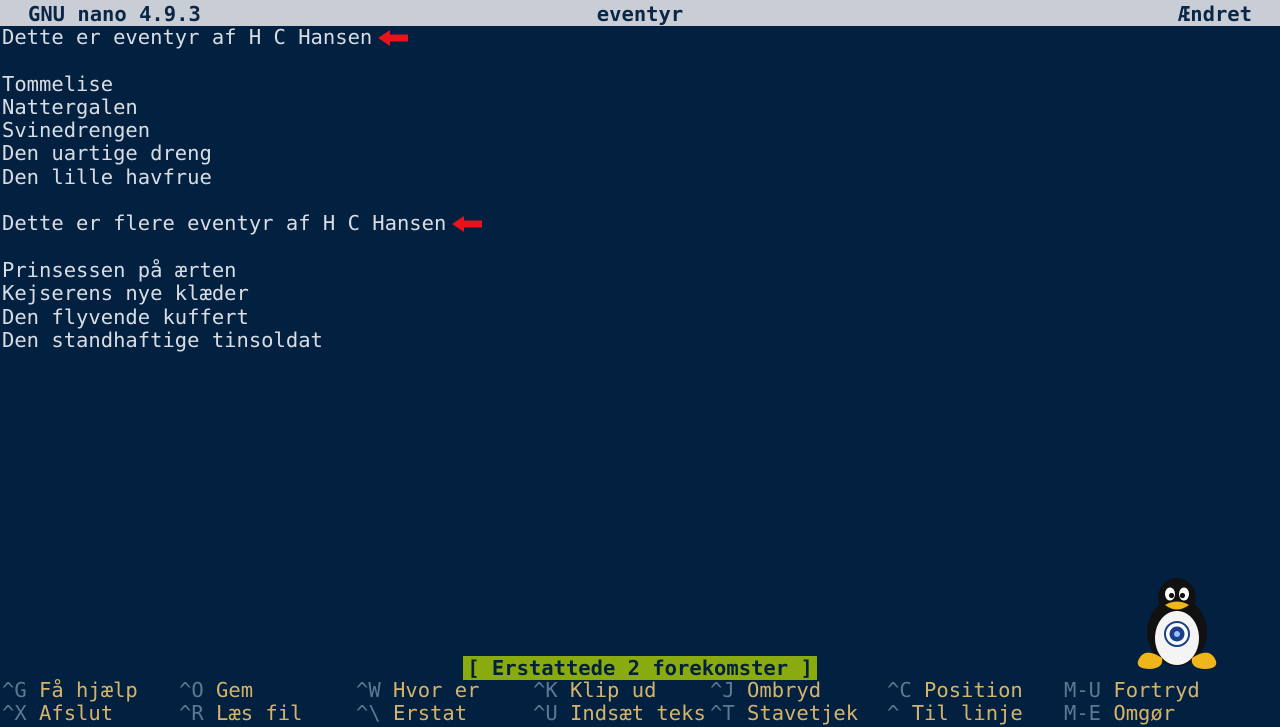 This screenshot has width=1280, height=727. I want to click on status-message-bar: [ Erstattede 2 forekomster ], so click(640, 668).